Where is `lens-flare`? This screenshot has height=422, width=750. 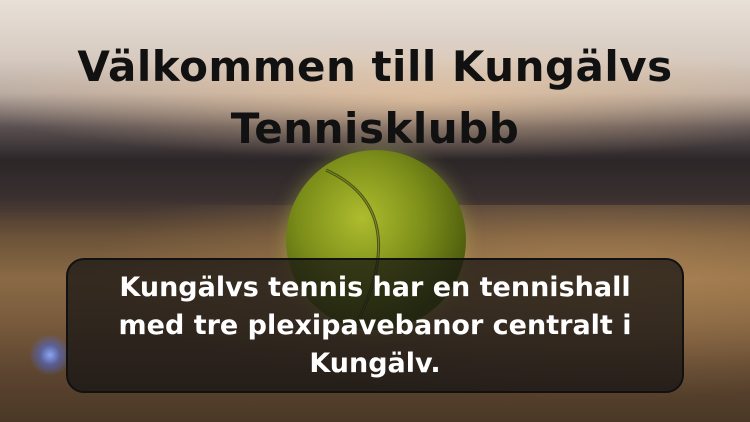 lens-flare is located at coordinates (50, 355).